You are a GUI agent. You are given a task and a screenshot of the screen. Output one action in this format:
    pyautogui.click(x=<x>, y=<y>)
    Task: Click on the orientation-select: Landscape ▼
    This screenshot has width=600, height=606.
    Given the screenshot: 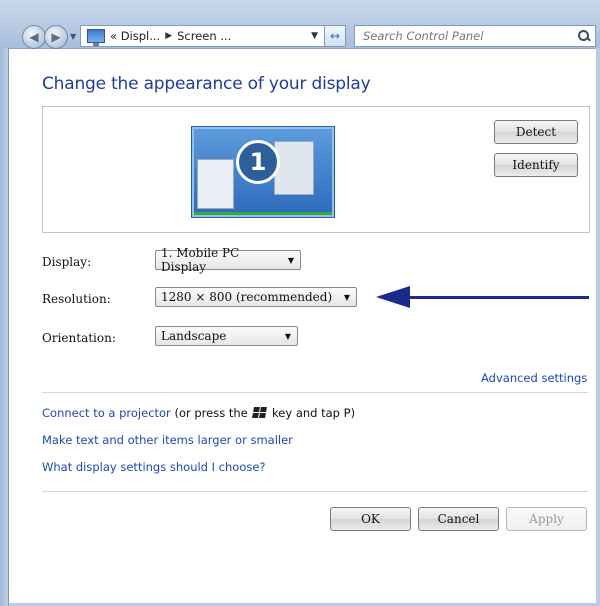 What is the action you would take?
    pyautogui.click(x=226, y=336)
    